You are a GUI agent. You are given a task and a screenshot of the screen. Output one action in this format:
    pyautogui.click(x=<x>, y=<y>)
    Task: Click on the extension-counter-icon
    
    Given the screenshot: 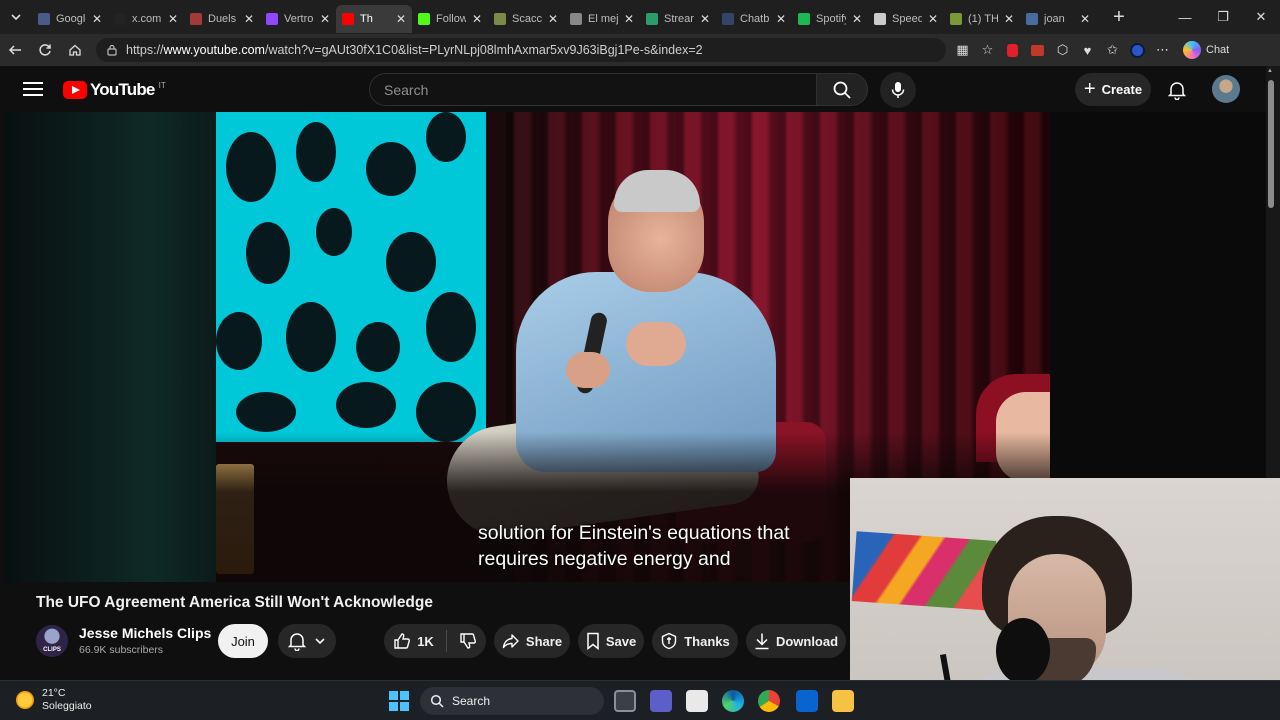 What is the action you would take?
    pyautogui.click(x=1037, y=50)
    